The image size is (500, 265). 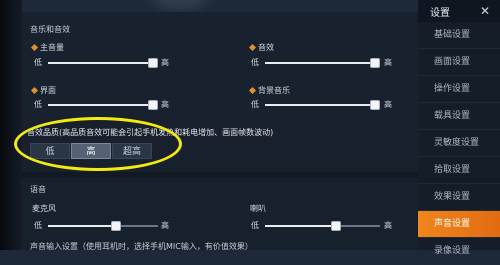 I want to click on mic-label-text: 麦克风, so click(x=44, y=208).